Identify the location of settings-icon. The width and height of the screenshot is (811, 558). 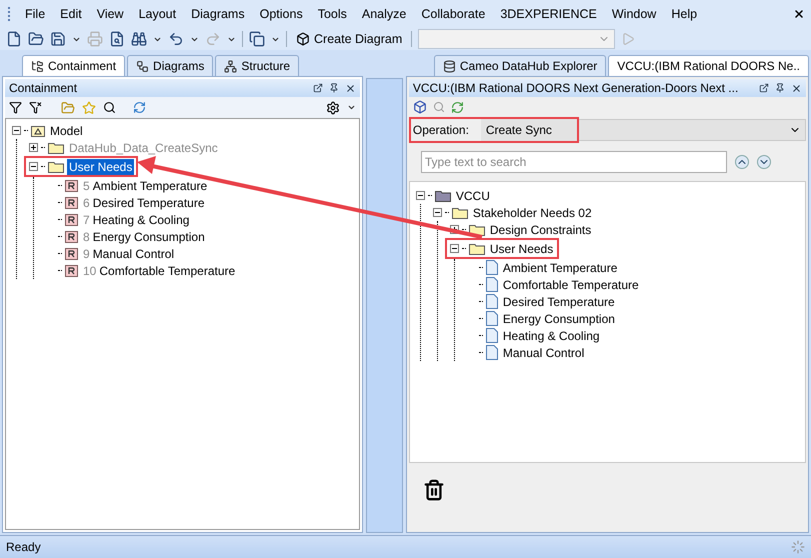
(333, 107).